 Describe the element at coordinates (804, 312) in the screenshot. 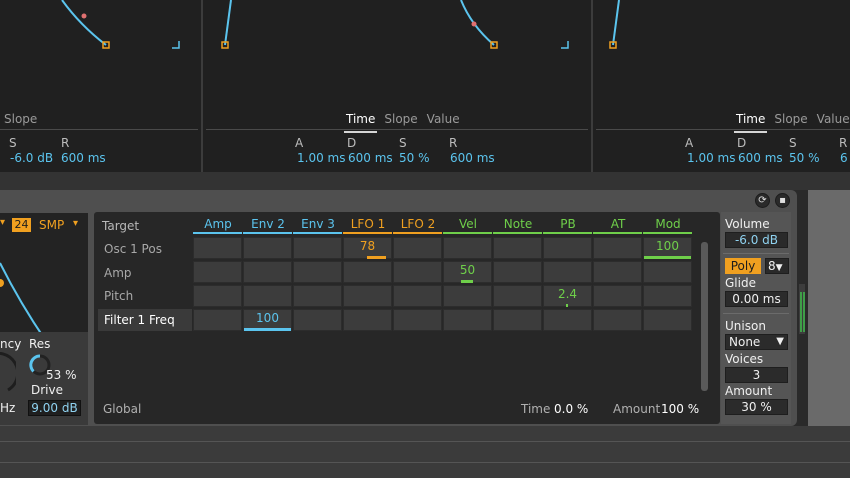

I see `meter-right-level` at that location.